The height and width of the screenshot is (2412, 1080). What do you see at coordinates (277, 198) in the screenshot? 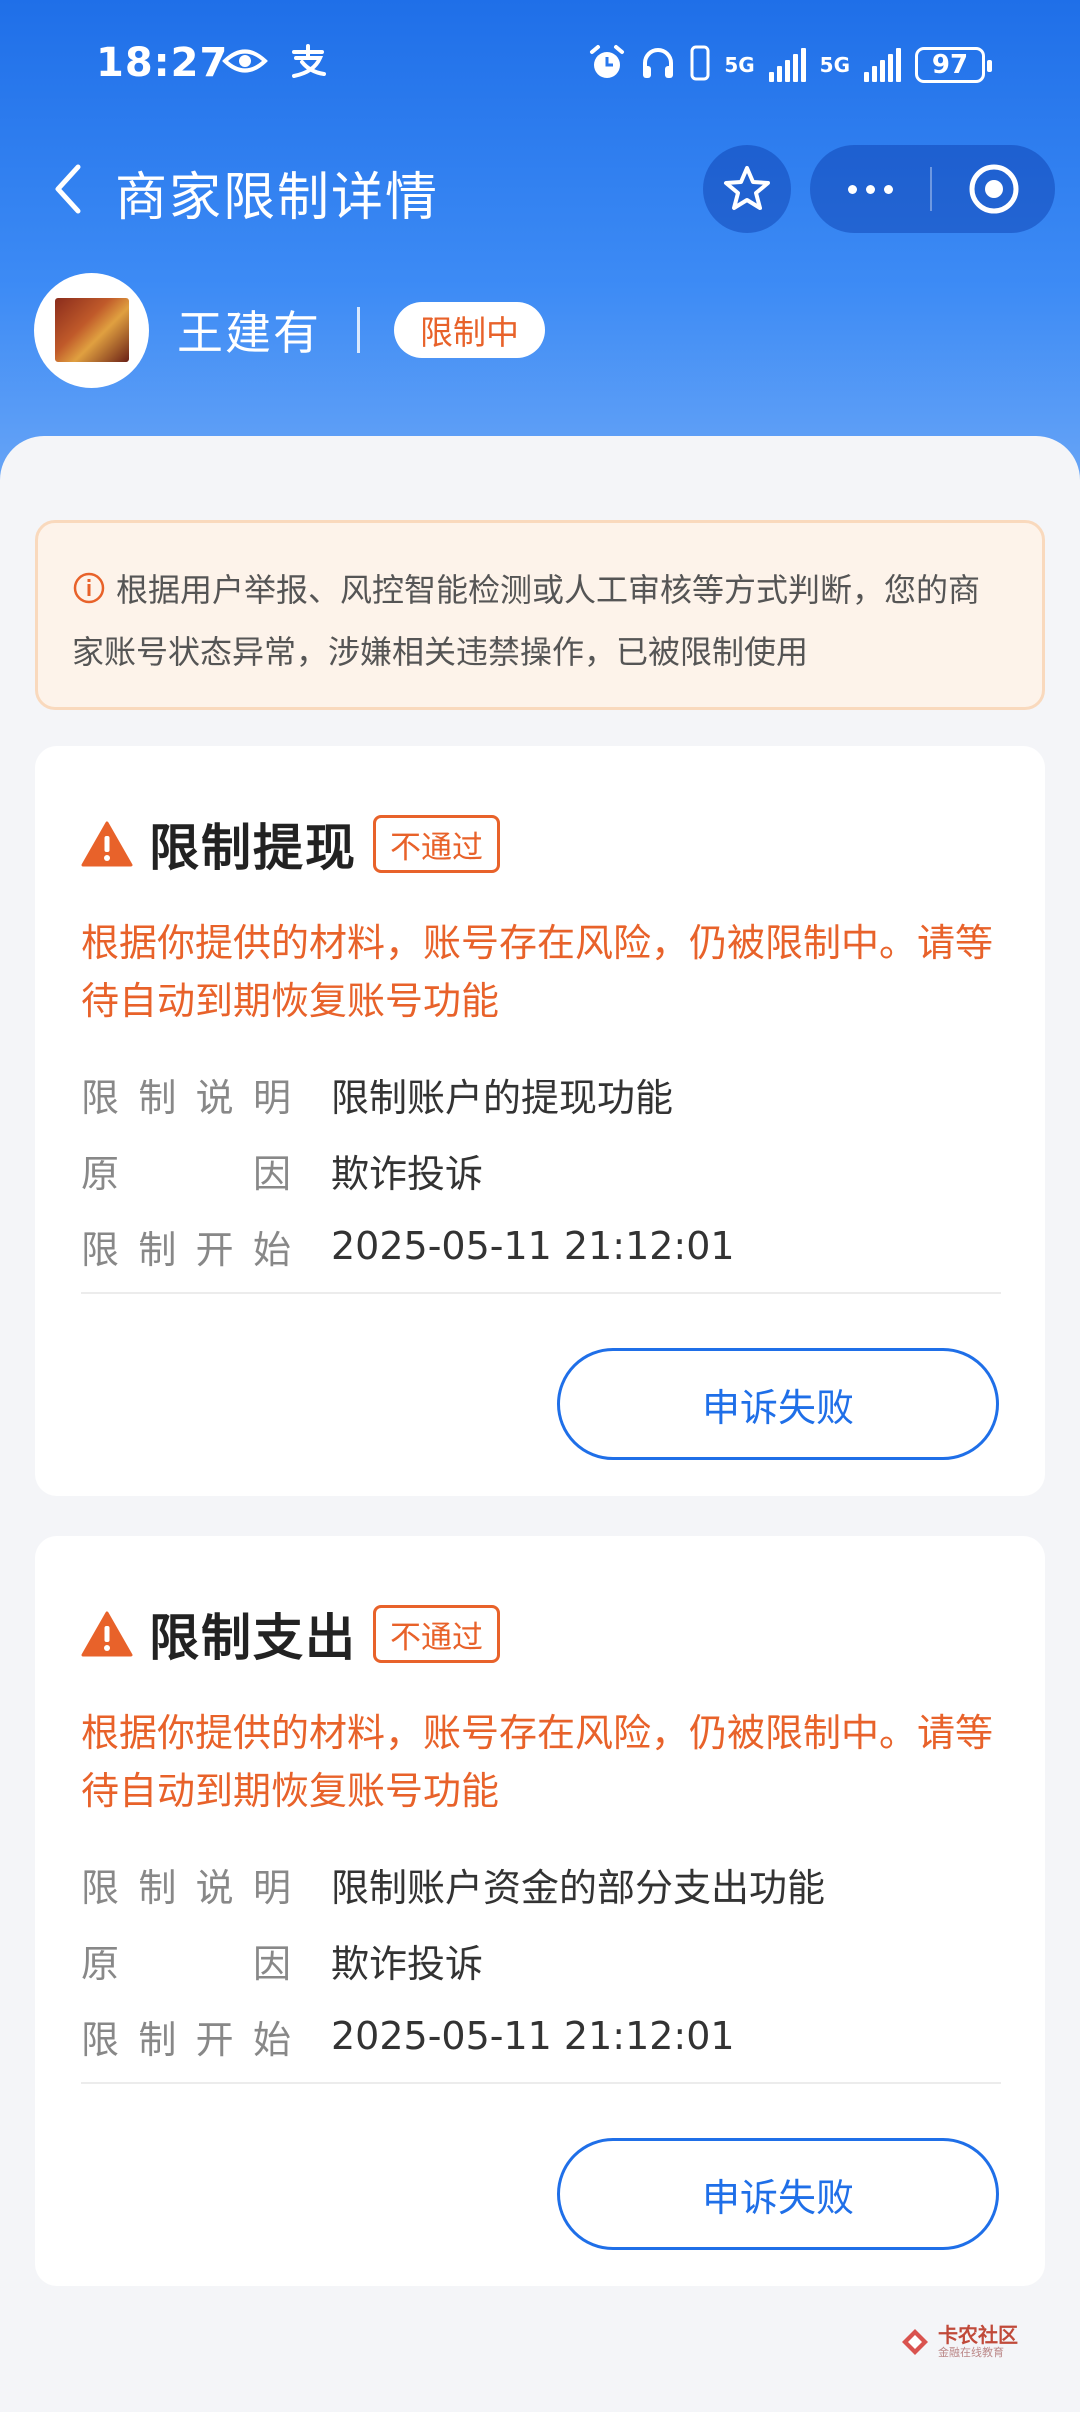
I see `page-title: 商家限制详情` at bounding box center [277, 198].